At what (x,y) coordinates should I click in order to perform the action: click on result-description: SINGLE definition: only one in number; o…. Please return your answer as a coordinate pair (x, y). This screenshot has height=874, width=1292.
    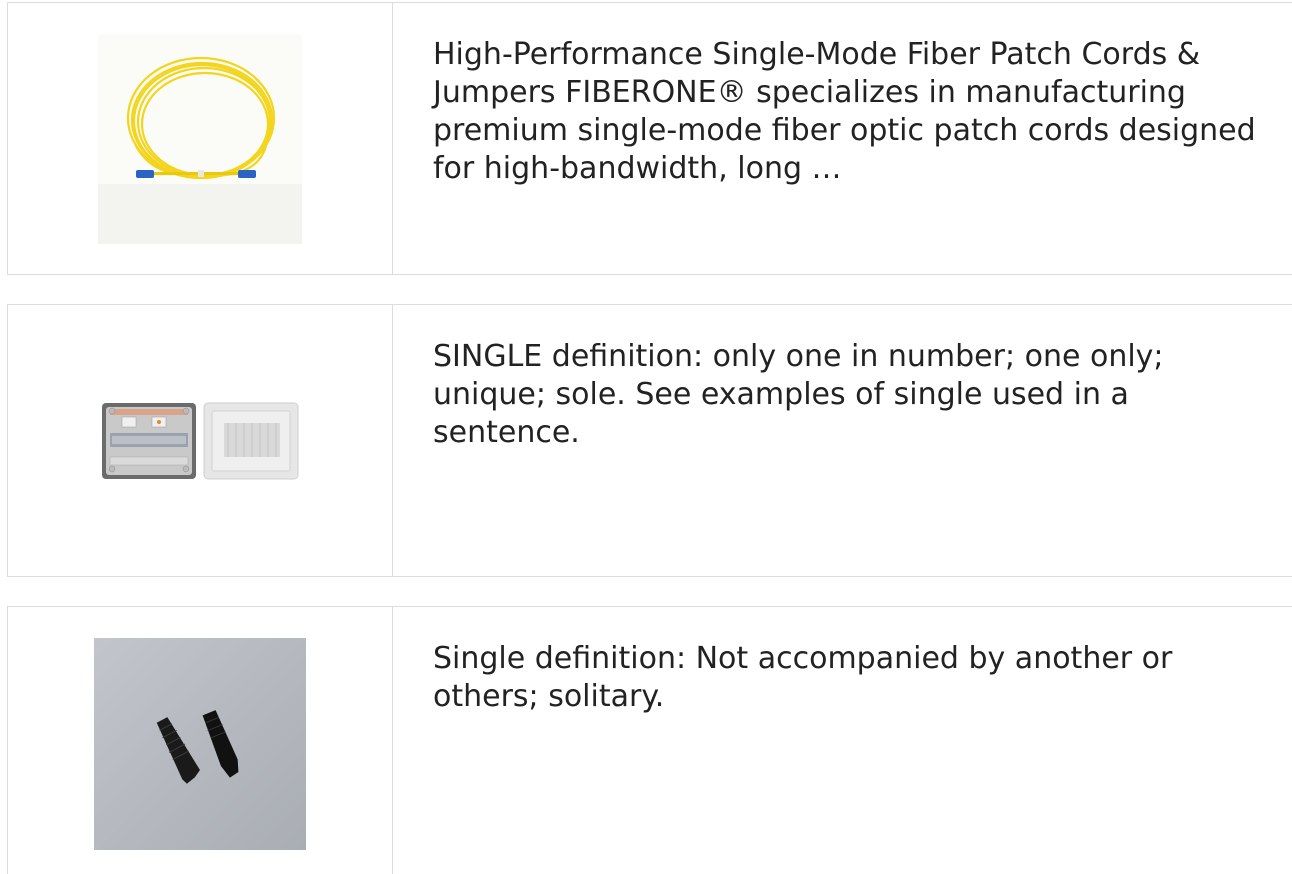
    Looking at the image, I should click on (853, 395).